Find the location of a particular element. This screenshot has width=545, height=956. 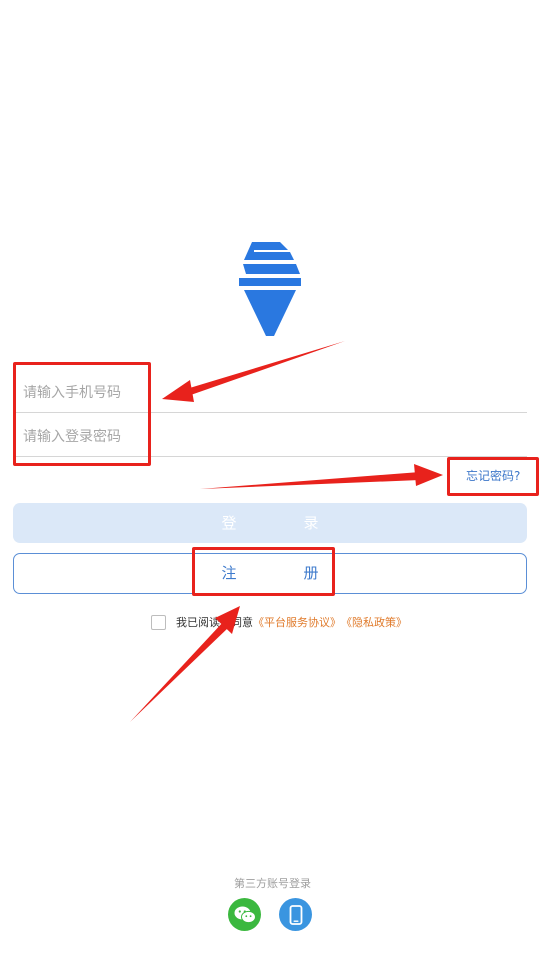

phone-field is located at coordinates (270, 391).